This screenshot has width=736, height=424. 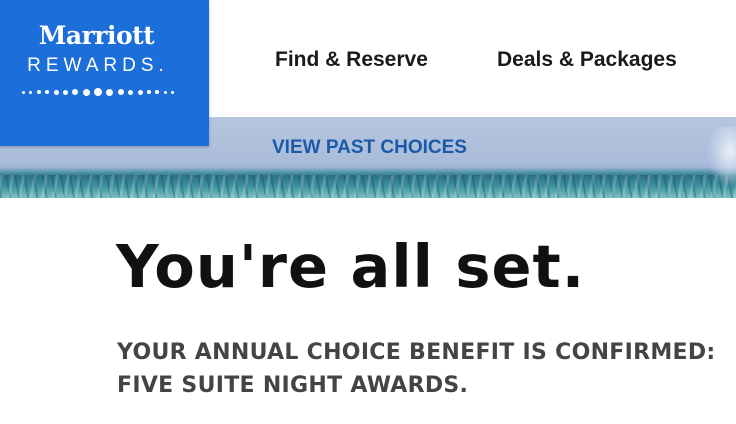 What do you see at coordinates (98, 92) in the screenshot?
I see `logo-dots-decoration` at bounding box center [98, 92].